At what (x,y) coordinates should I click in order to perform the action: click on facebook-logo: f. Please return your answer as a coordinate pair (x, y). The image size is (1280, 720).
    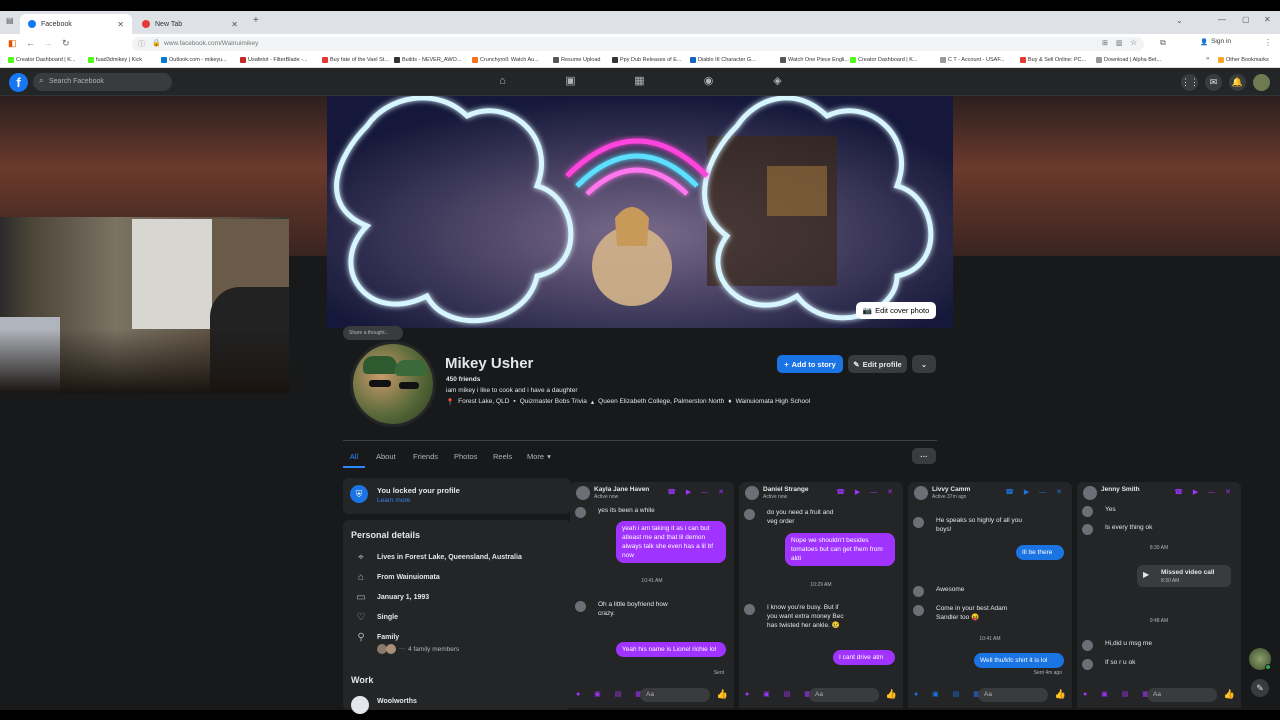
    Looking at the image, I should click on (18, 82).